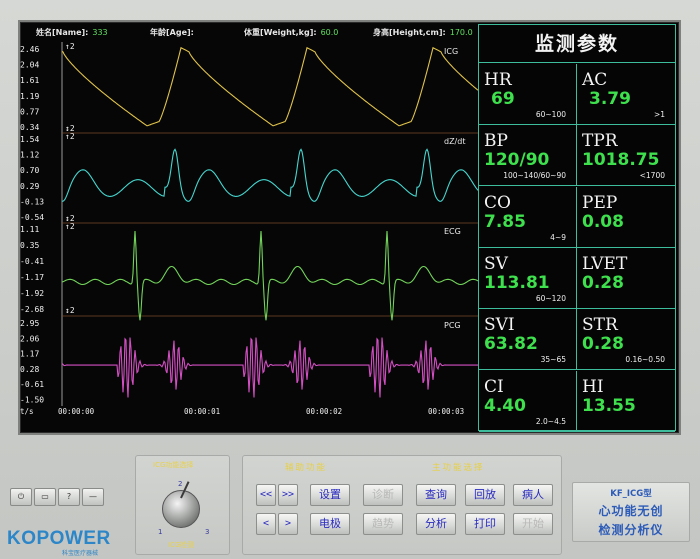  I want to click on y-tick-label: 1.12, so click(29, 155).